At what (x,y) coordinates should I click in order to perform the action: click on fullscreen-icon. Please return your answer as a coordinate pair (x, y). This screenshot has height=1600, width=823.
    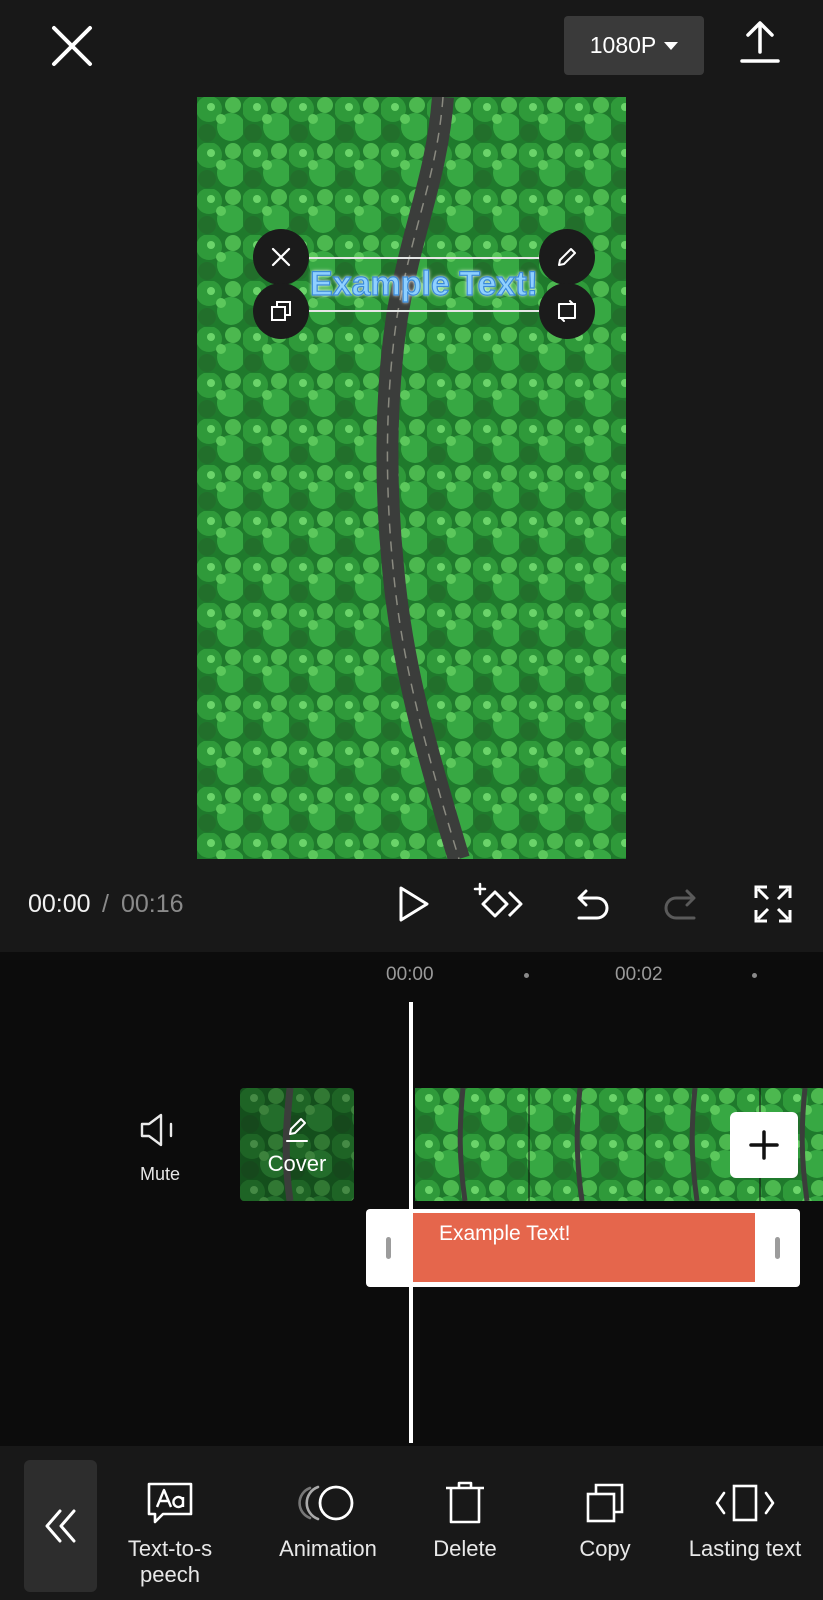
    Looking at the image, I should click on (773, 904).